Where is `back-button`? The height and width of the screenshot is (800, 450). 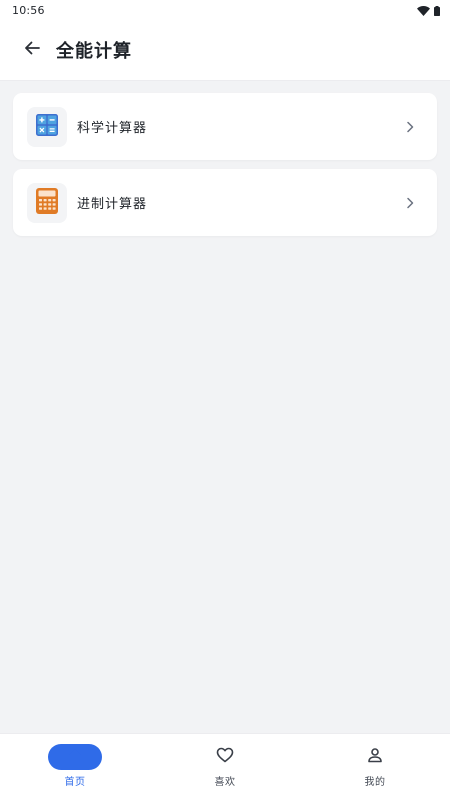
back-button is located at coordinates (32, 50).